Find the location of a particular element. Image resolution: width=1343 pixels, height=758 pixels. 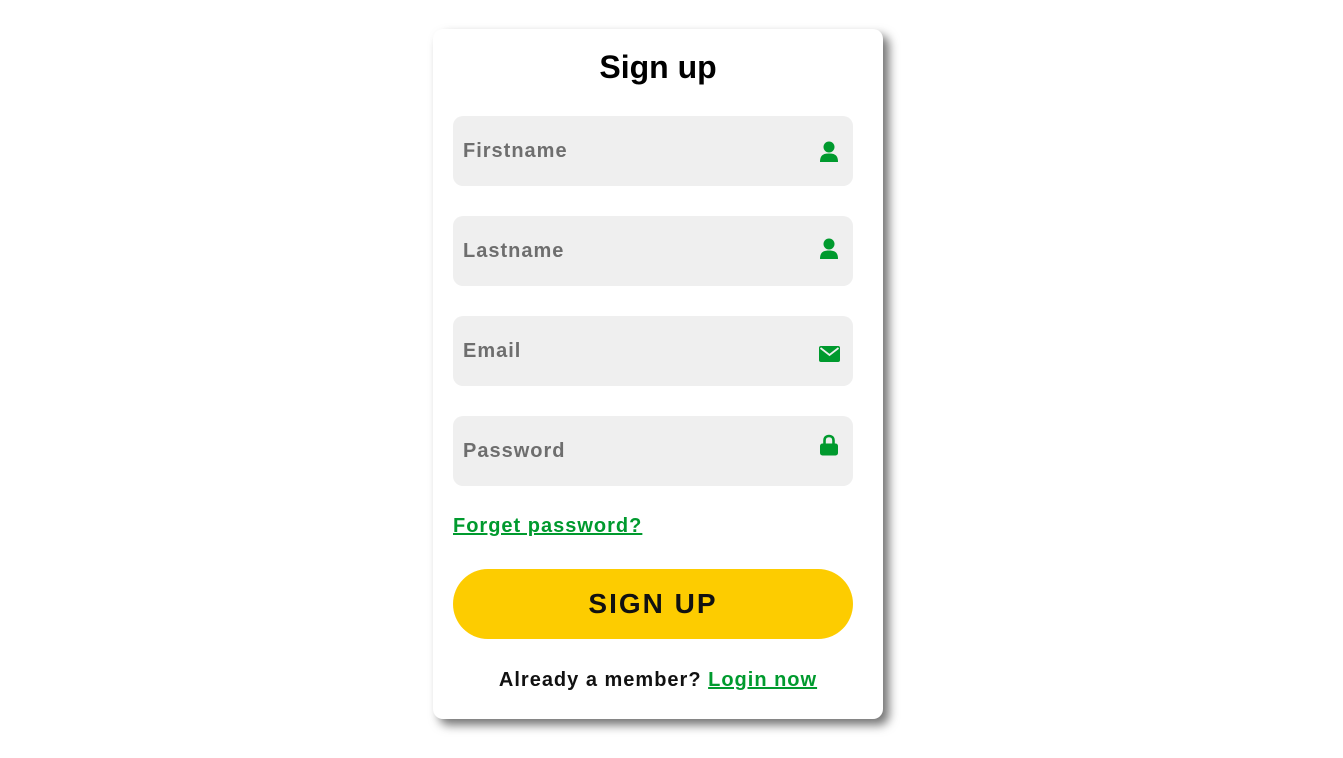

signup-button: SIGN UP is located at coordinates (653, 604).